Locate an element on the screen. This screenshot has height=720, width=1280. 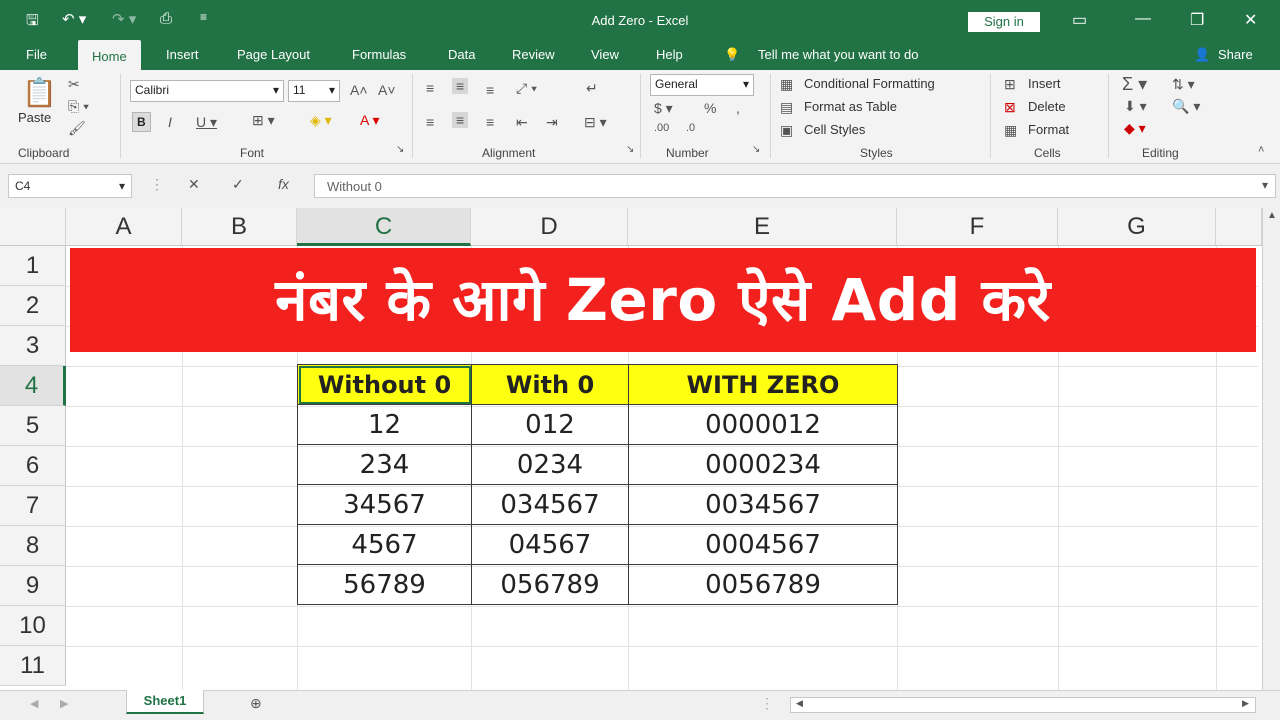
find-select-icon: 🔍 ▾ is located at coordinates (1186, 106).